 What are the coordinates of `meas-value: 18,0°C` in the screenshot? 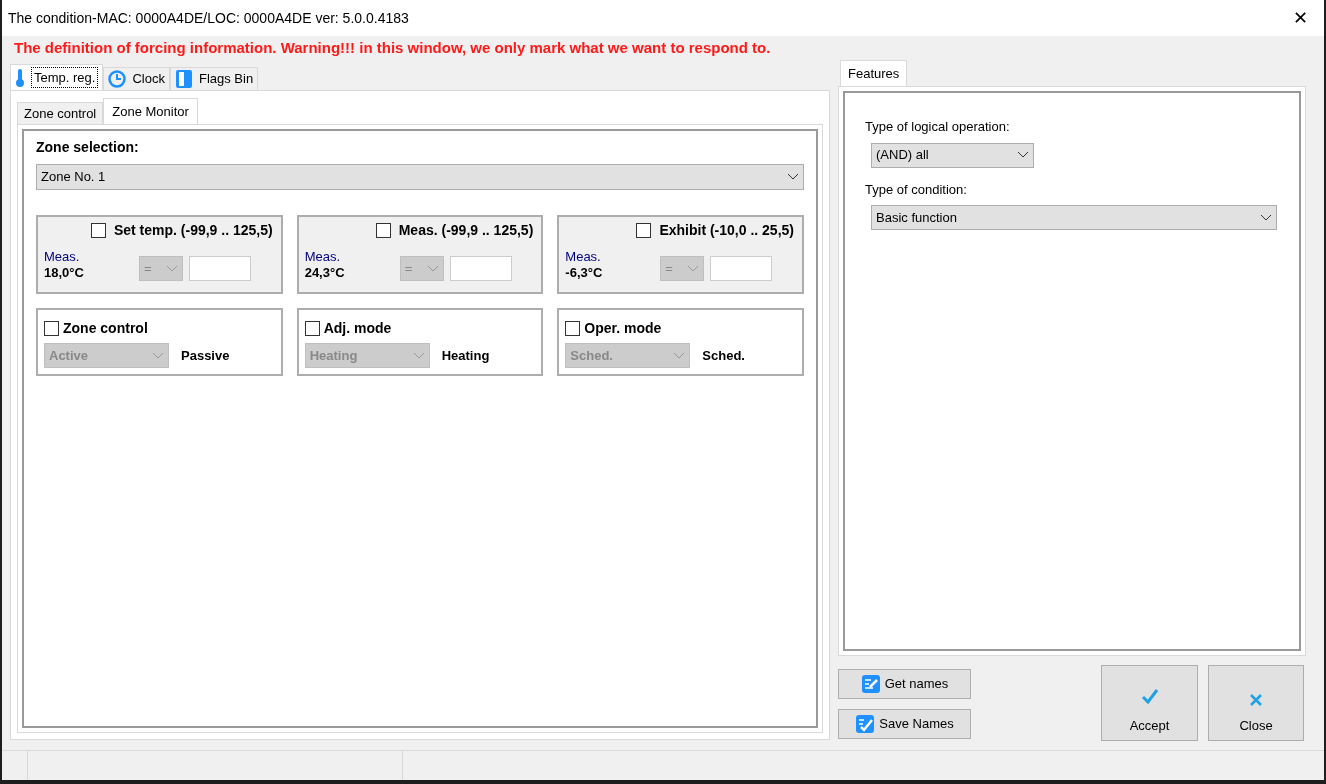 It's located at (64, 273).